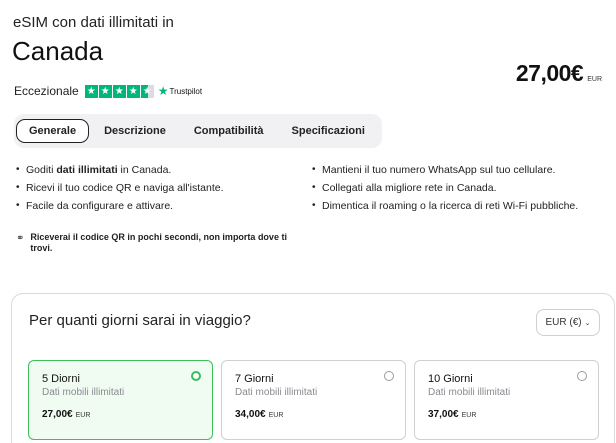 The height and width of the screenshot is (443, 616). Describe the element at coordinates (450, 379) in the screenshot. I see `plan-days: 10 Giorni` at that location.